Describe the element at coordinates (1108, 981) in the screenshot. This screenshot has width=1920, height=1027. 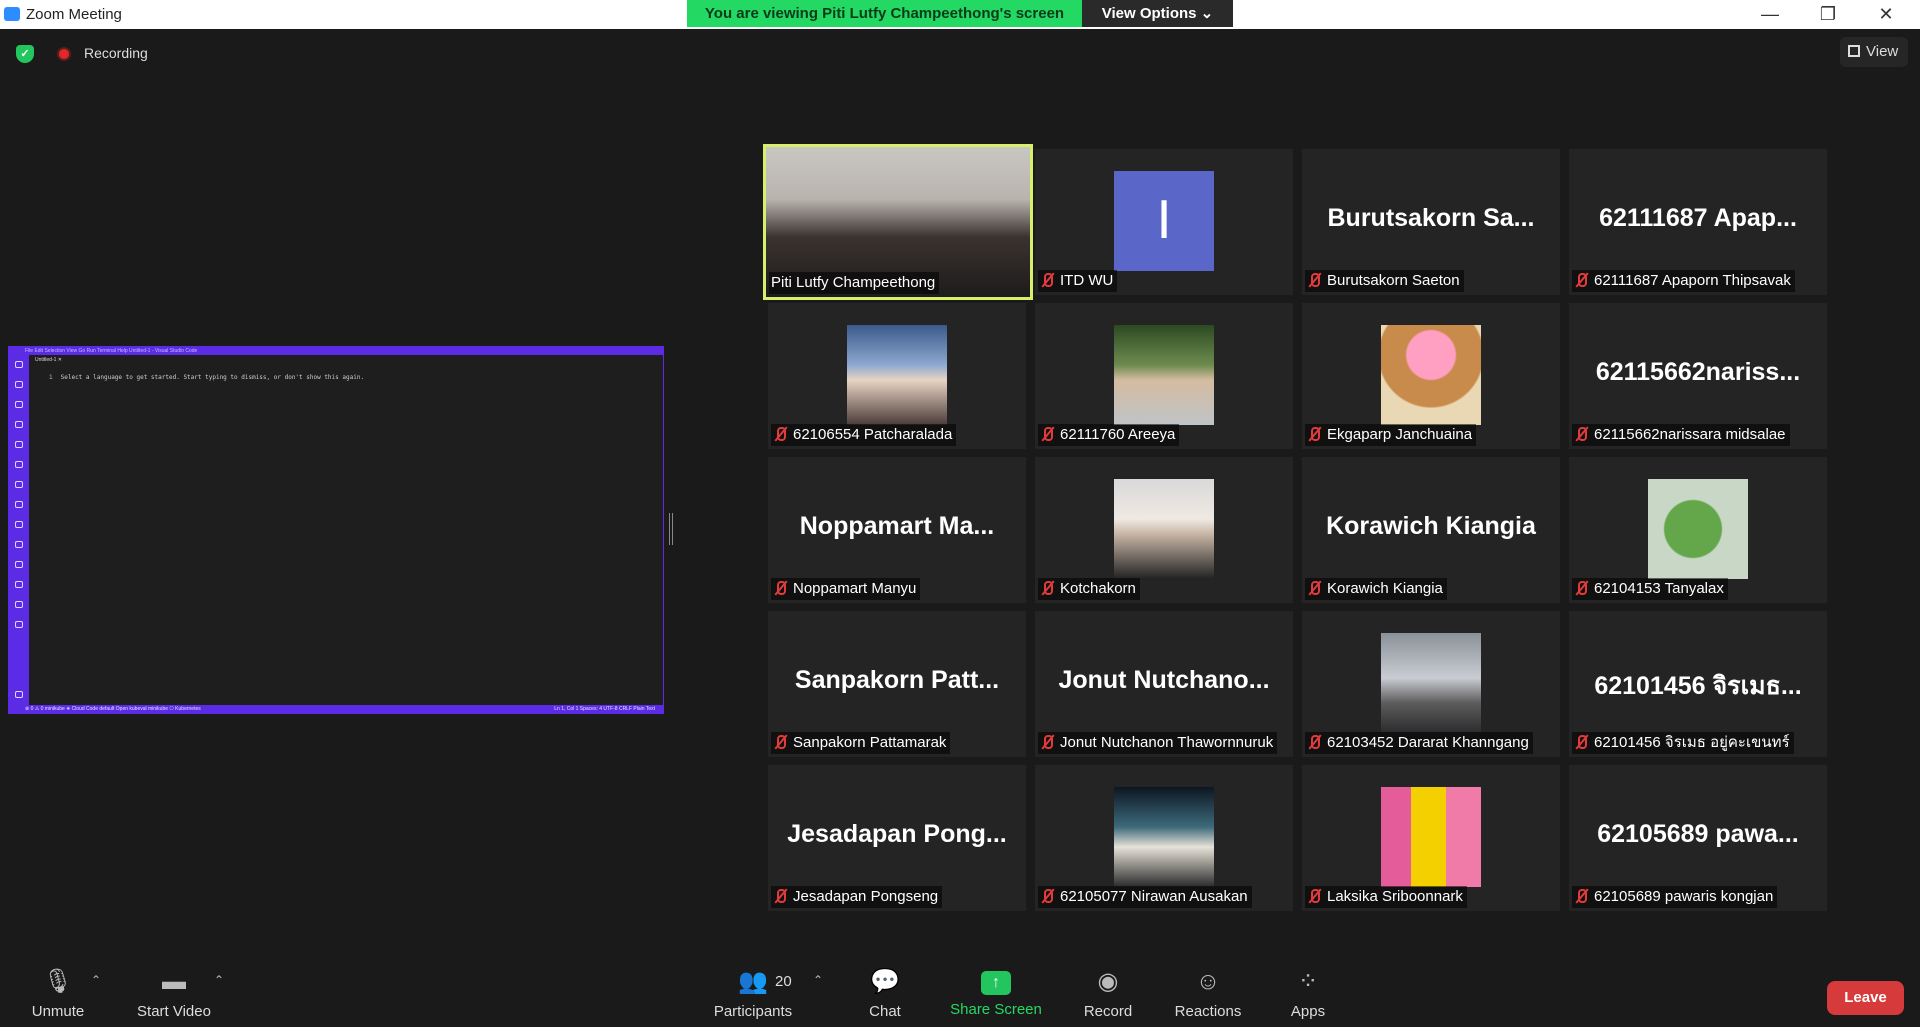
I see `record-icon: ◉` at that location.